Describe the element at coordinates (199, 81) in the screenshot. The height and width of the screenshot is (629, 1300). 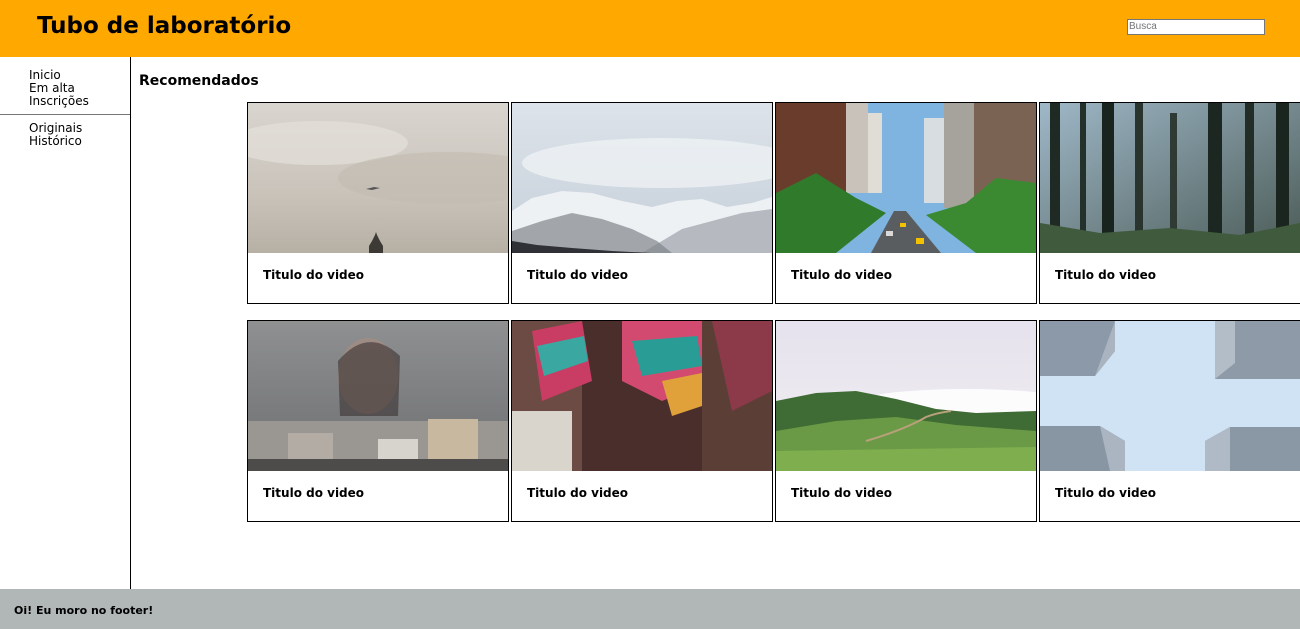
I see `section-title: Recomendados` at that location.